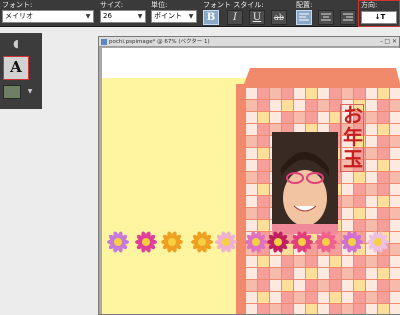  I want to click on align-left-button, so click(304, 17).